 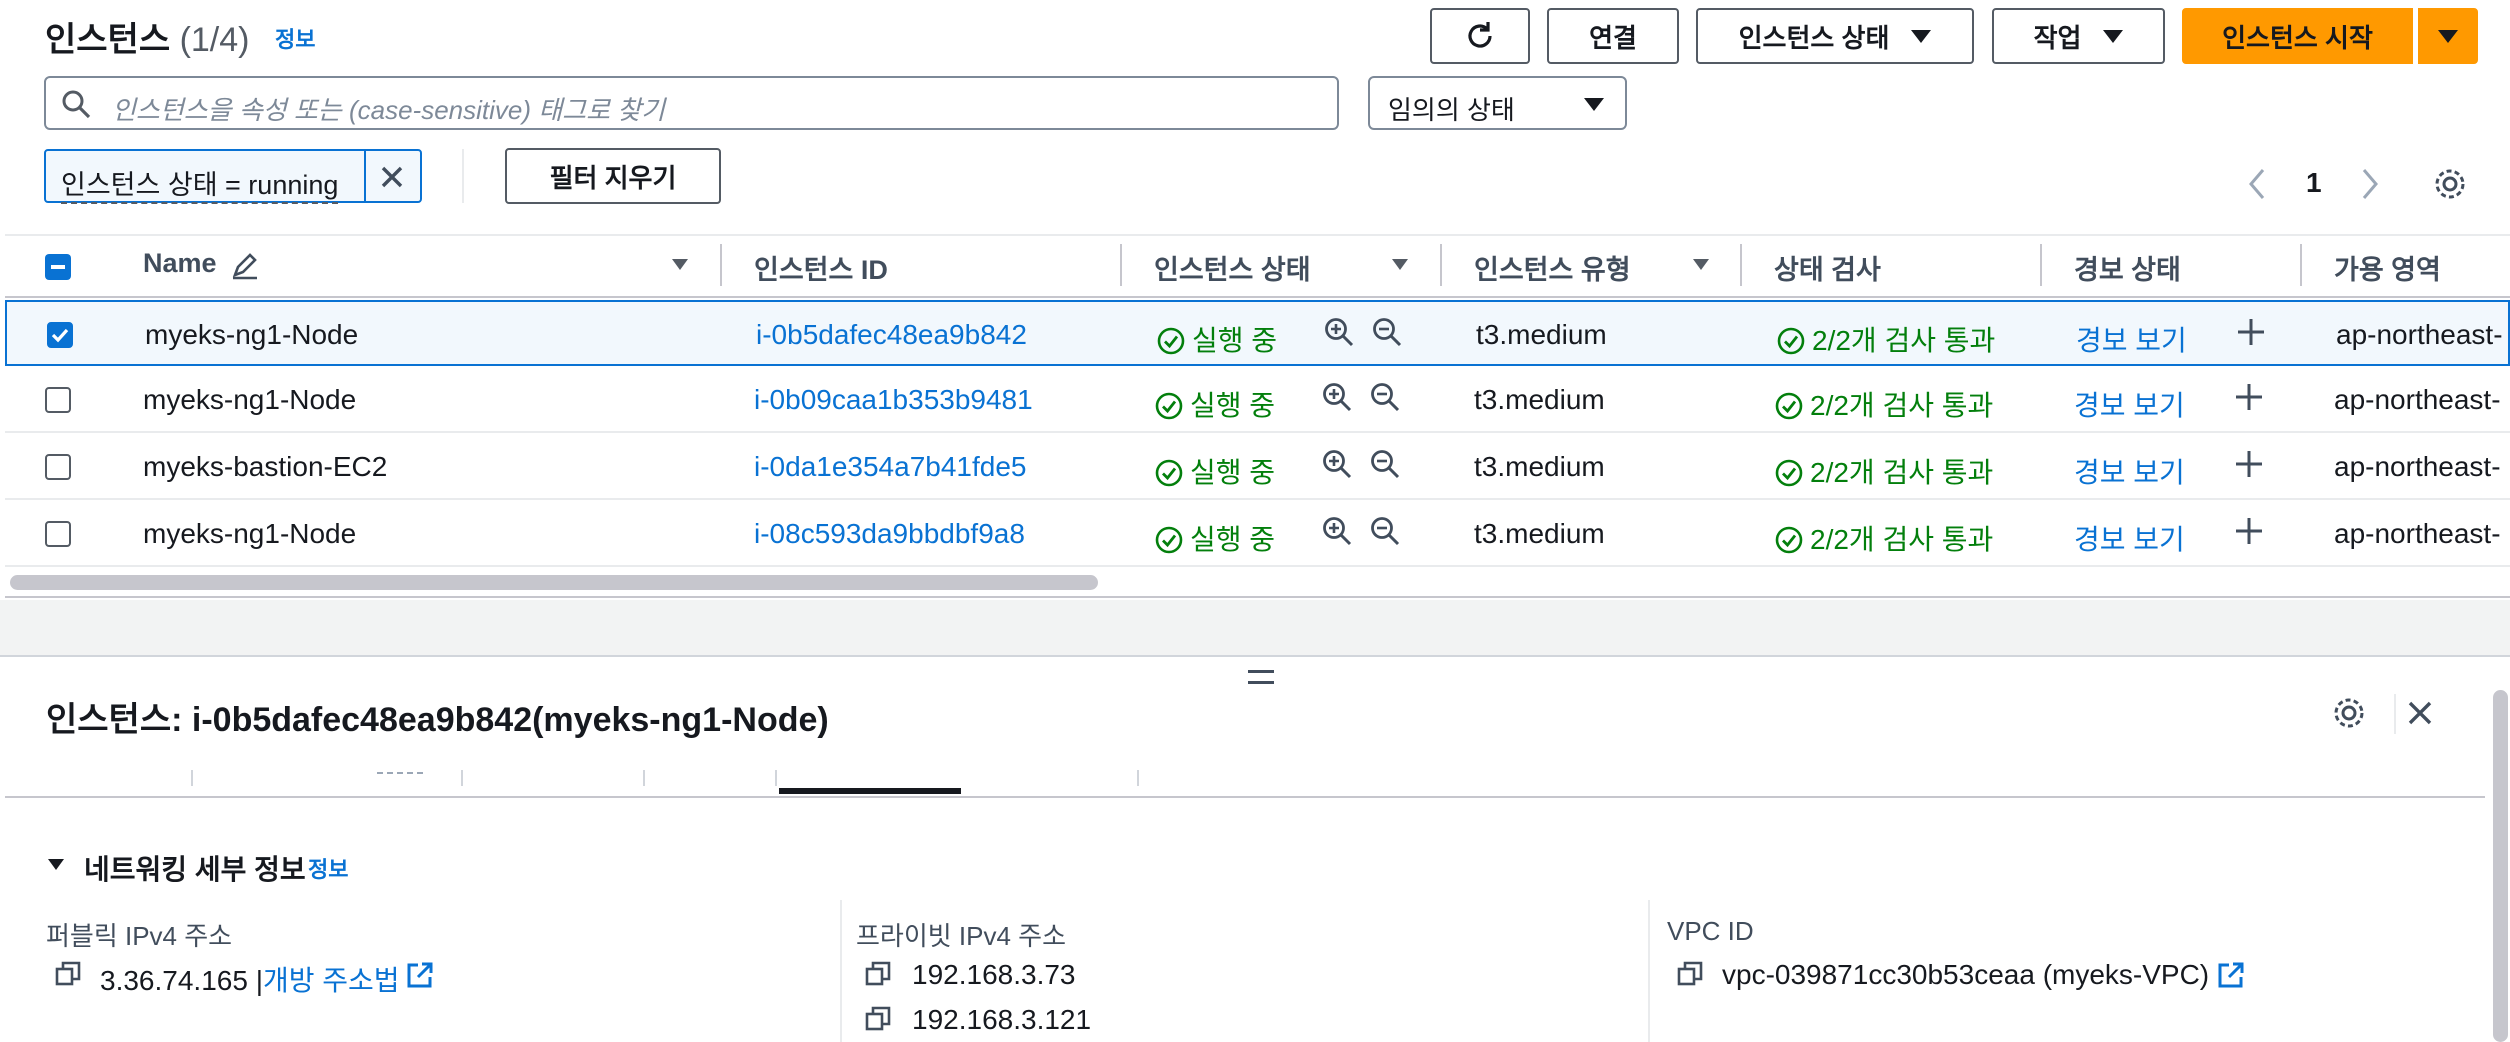 I want to click on vpc-id-link: vpc-039871cc30b53ceaa (myeks-VPC), so click(x=1965, y=975).